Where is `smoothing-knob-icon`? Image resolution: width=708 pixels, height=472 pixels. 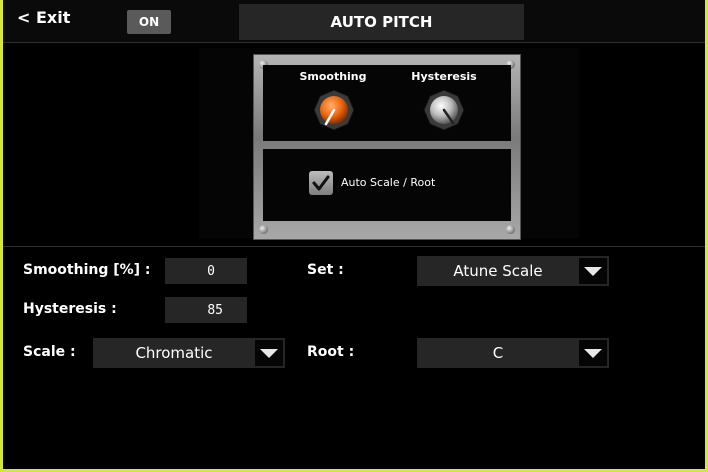 smoothing-knob-icon is located at coordinates (334, 110).